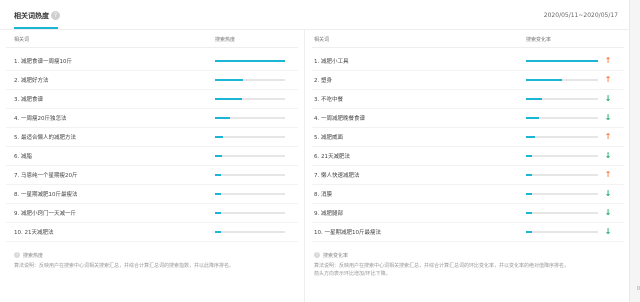  I want to click on row-label: 8. 一星期减肥10斤最瘦法, so click(46, 194).